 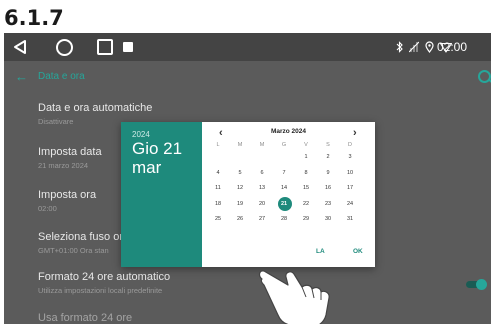 I want to click on setting-time-zone: Seleziona fuso or GMT+01:00 Ora stan, so click(x=80, y=243).